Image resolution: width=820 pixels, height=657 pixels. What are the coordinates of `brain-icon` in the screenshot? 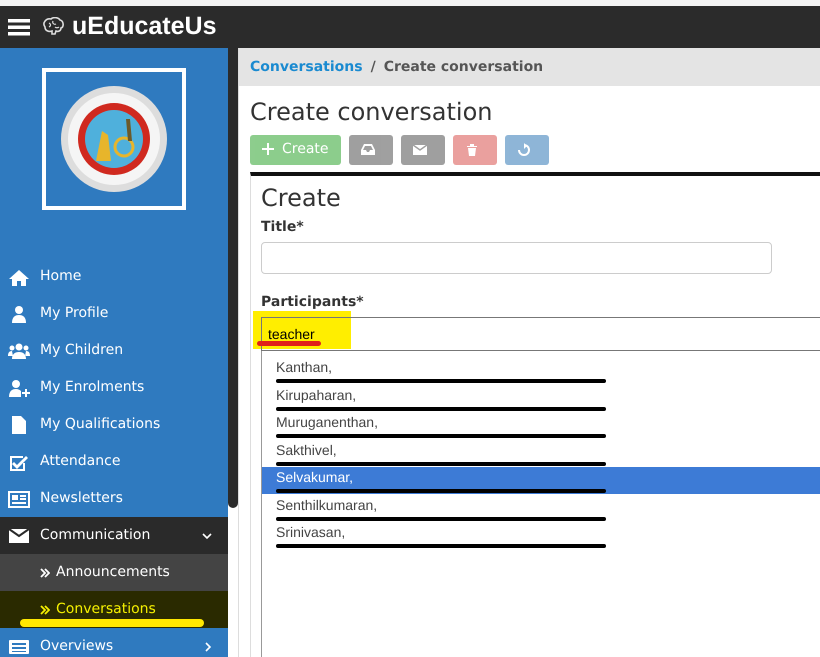 It's located at (53, 27).